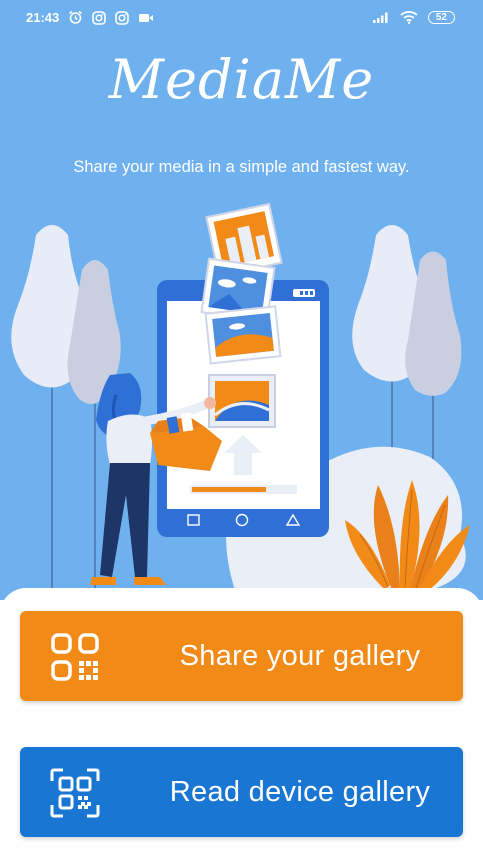 This screenshot has height=860, width=483. What do you see at coordinates (75, 17) in the screenshot?
I see `alarm-icon` at bounding box center [75, 17].